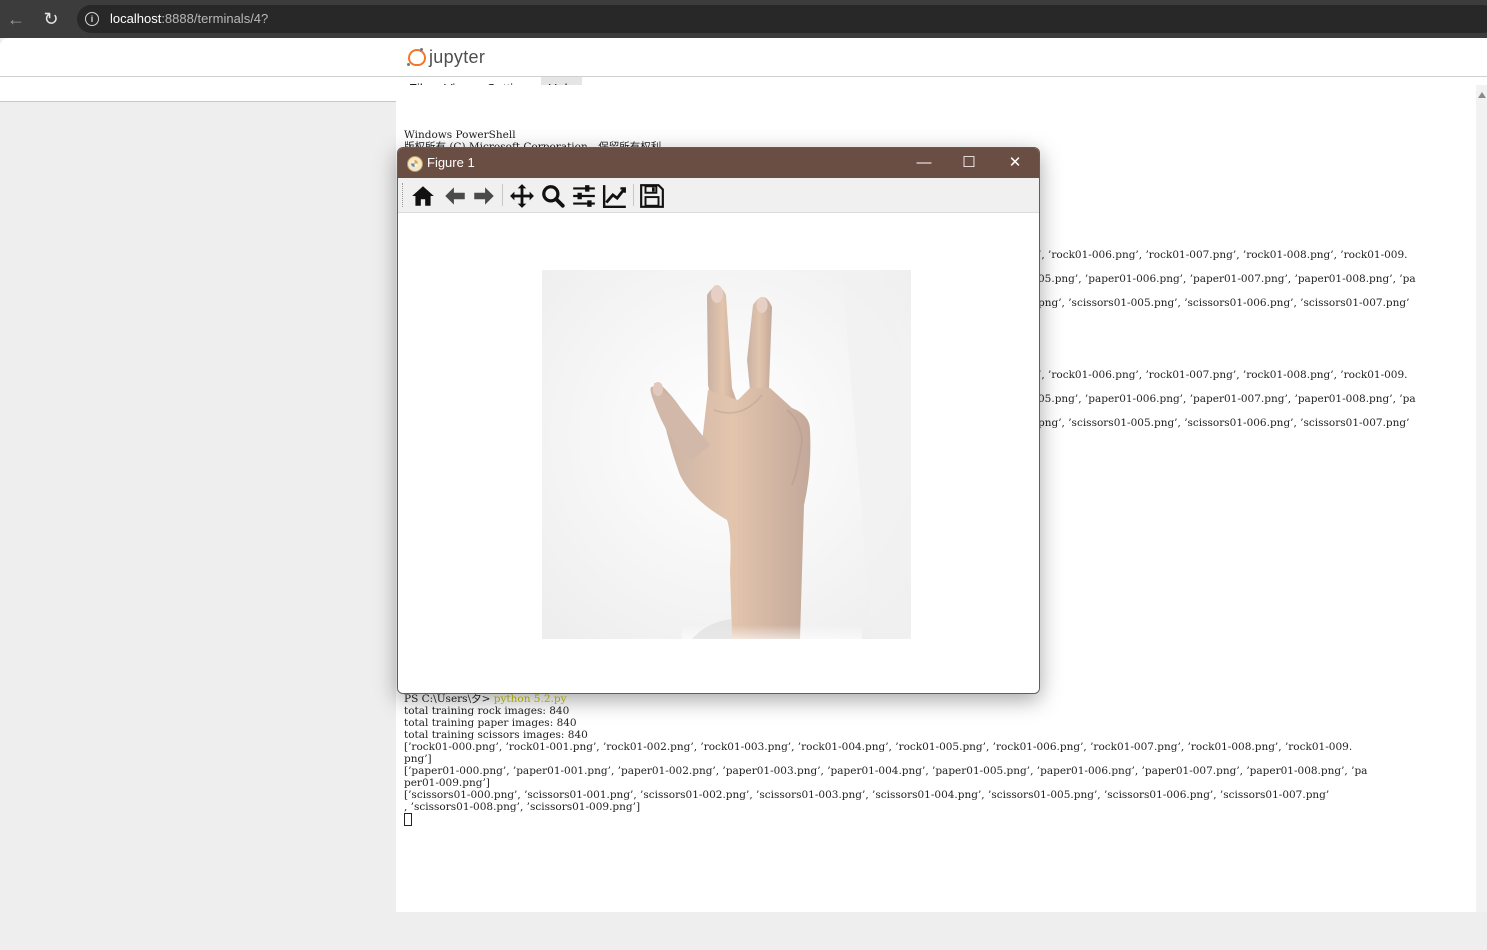  Describe the element at coordinates (423, 196) in the screenshot. I see `home-icon` at that location.